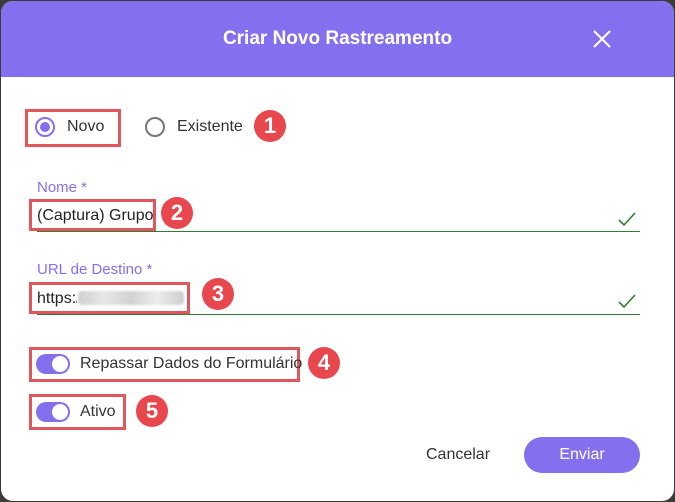  What do you see at coordinates (98, 411) in the screenshot?
I see `toggle-active-label: Ativo` at bounding box center [98, 411].